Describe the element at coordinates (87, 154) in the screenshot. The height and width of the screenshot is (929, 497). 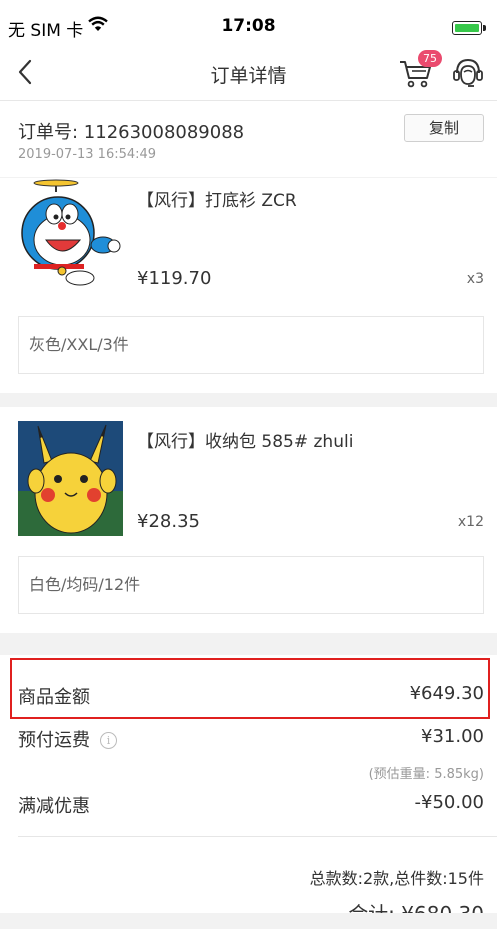
I see `order-date: 2019-07-13 16:54:49` at that location.